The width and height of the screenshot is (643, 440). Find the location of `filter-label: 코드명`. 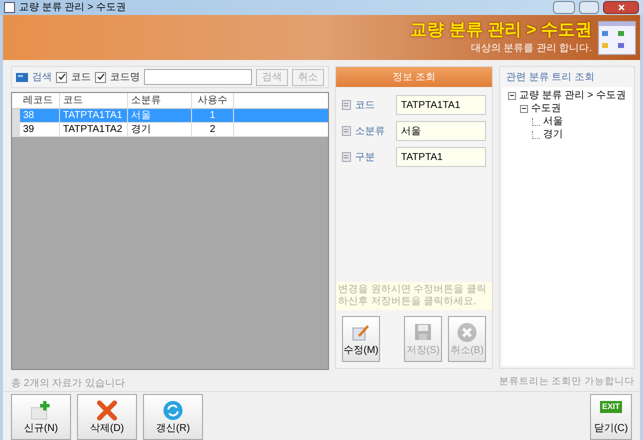

filter-label: 코드명 is located at coordinates (125, 77).